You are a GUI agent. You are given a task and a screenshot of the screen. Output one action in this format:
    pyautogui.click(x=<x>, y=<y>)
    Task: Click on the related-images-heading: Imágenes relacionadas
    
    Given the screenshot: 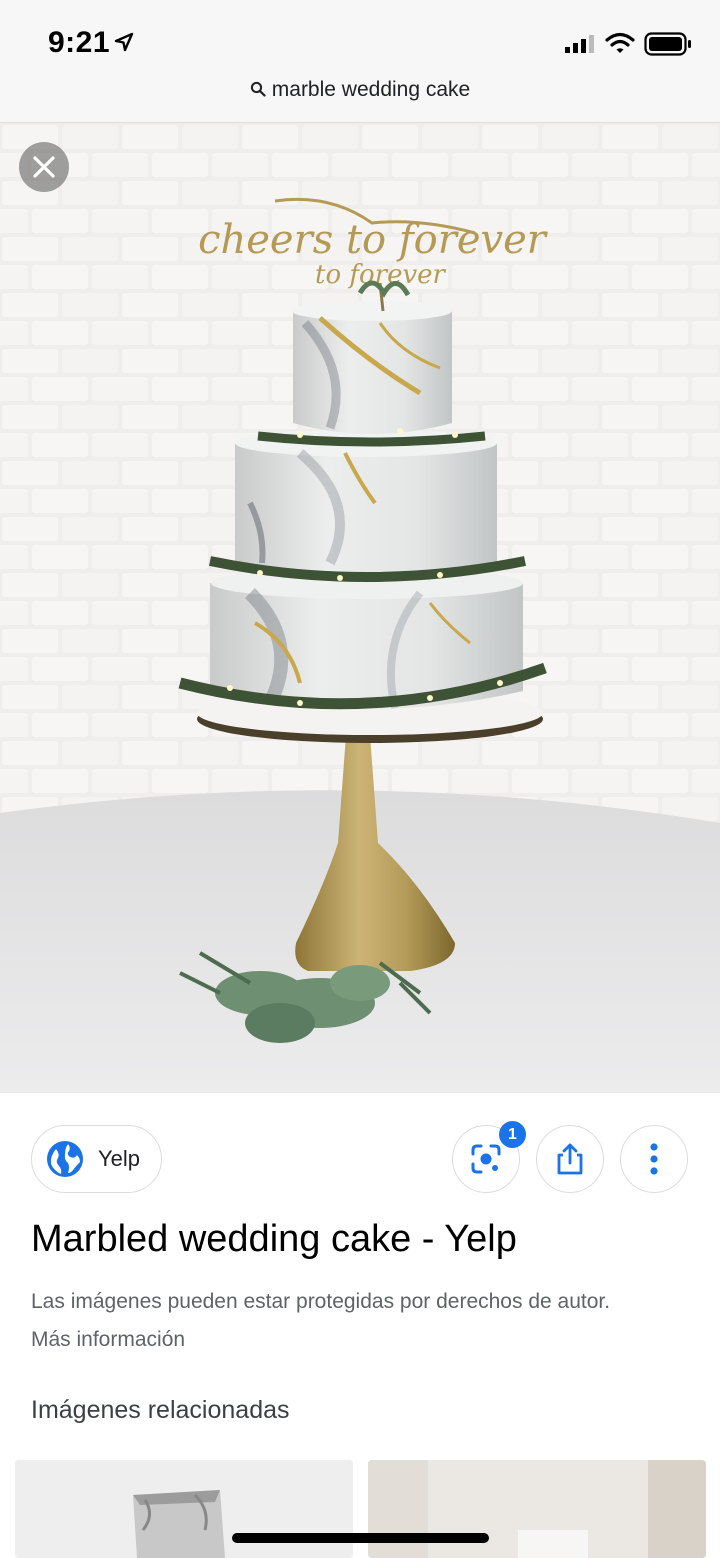 What is the action you would take?
    pyautogui.click(x=160, y=1410)
    